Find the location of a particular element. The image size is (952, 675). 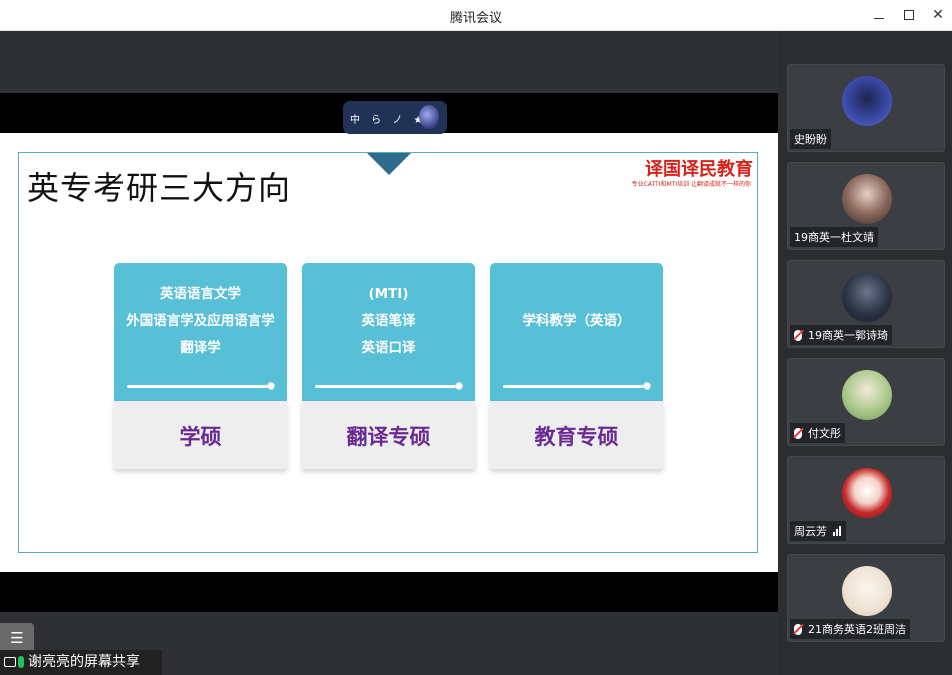

card-bottom: 教育专硕 is located at coordinates (576, 435).